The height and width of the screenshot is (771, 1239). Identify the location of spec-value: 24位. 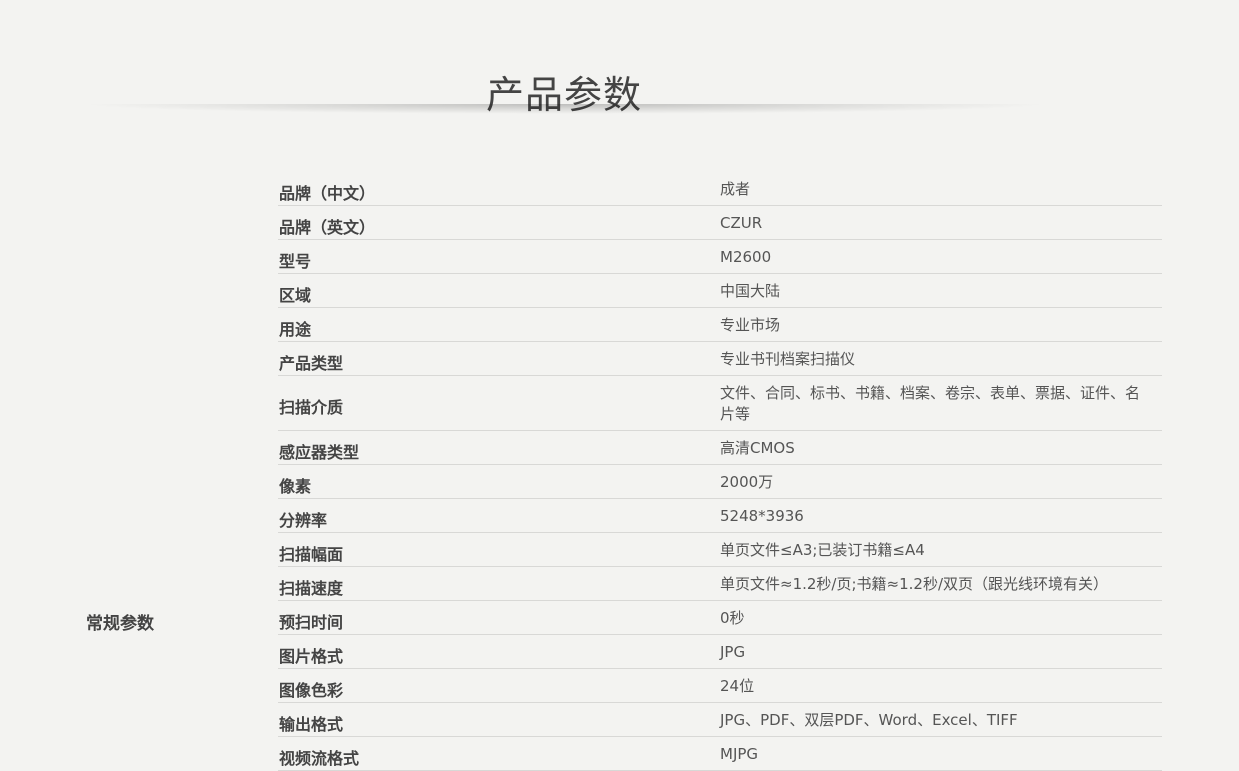
(737, 686).